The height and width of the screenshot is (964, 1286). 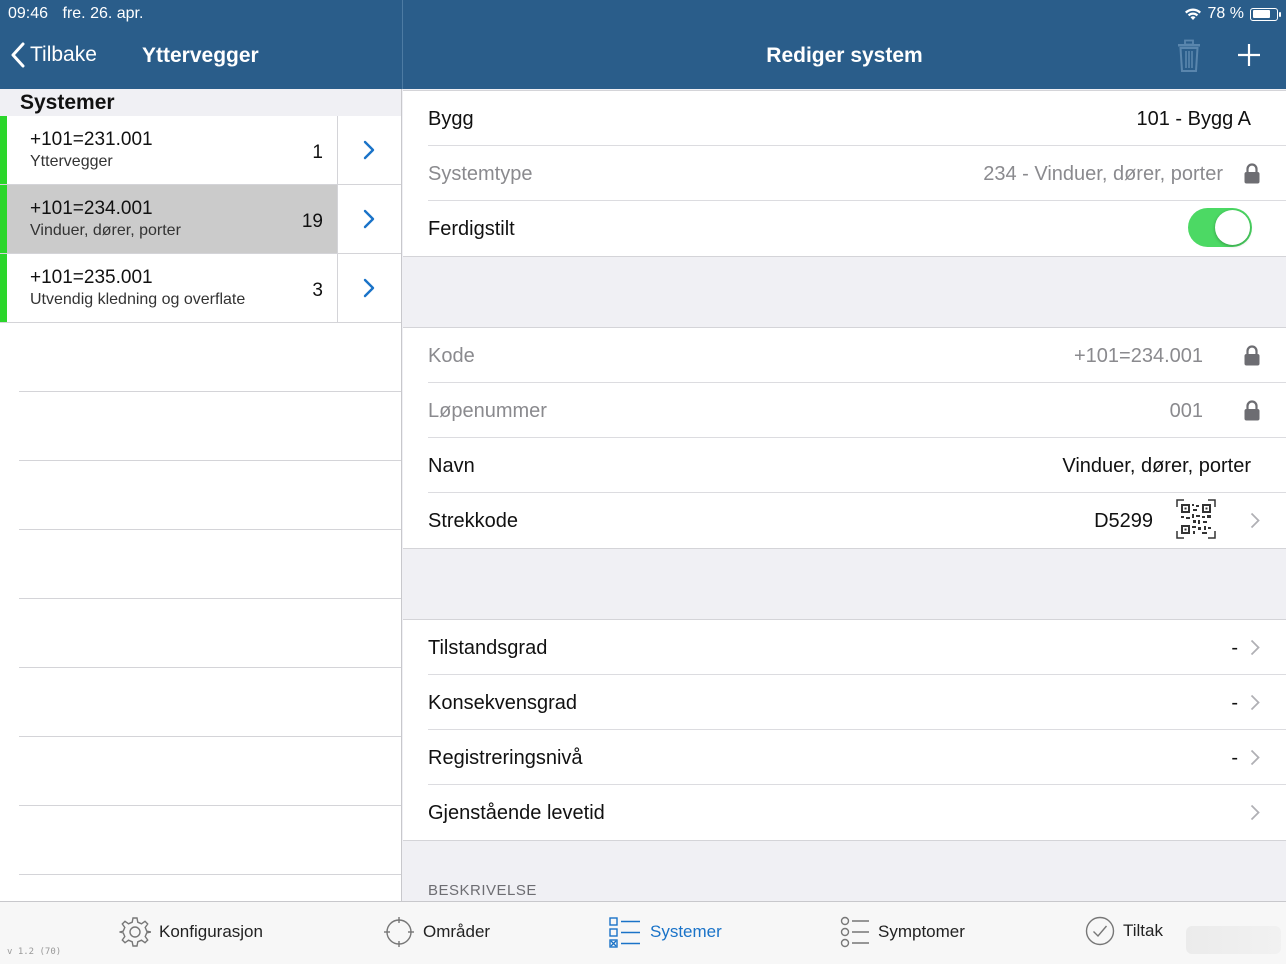 What do you see at coordinates (399, 932) in the screenshot?
I see `crosshair-icon` at bounding box center [399, 932].